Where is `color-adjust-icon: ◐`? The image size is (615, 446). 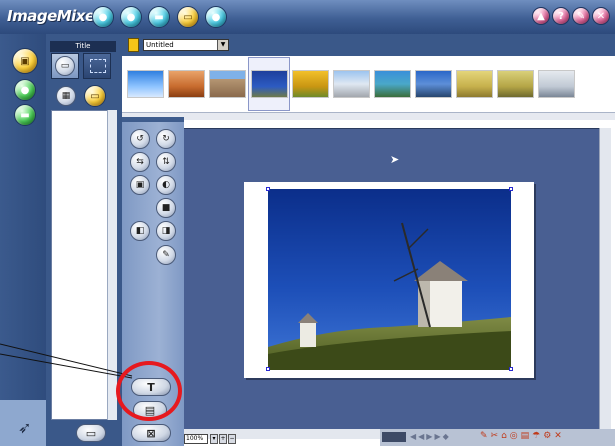
color-adjust-icon: ◐ is located at coordinates (166, 185).